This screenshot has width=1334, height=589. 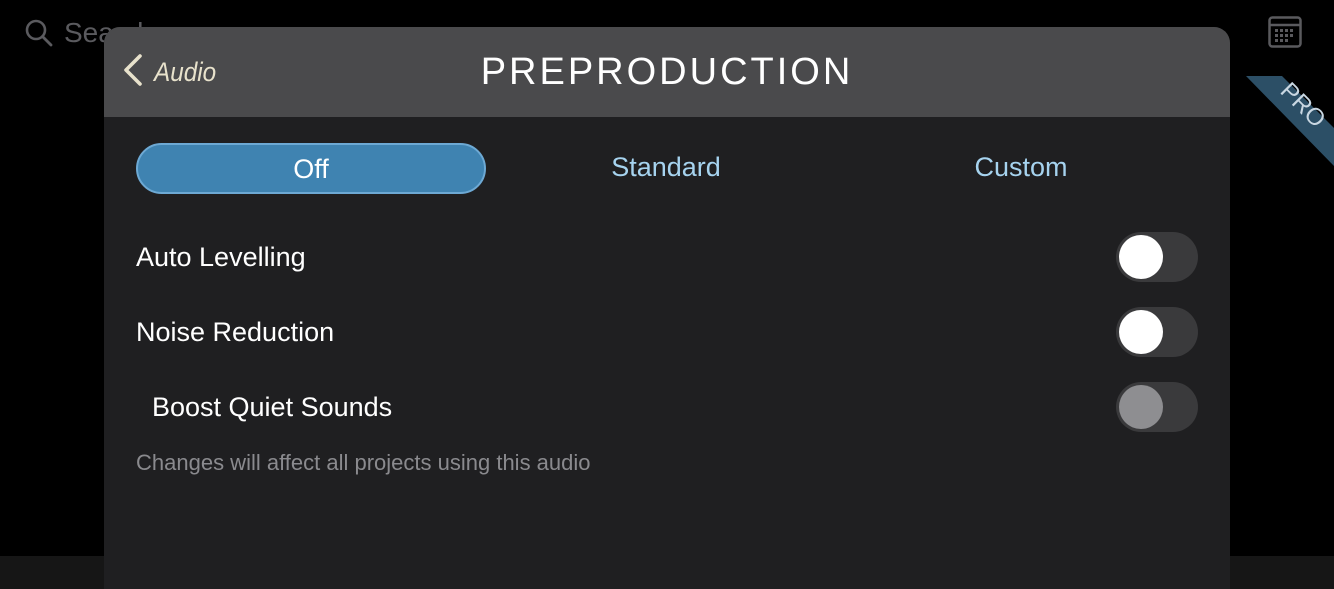 What do you see at coordinates (133, 72) in the screenshot?
I see `chevron-left-icon` at bounding box center [133, 72].